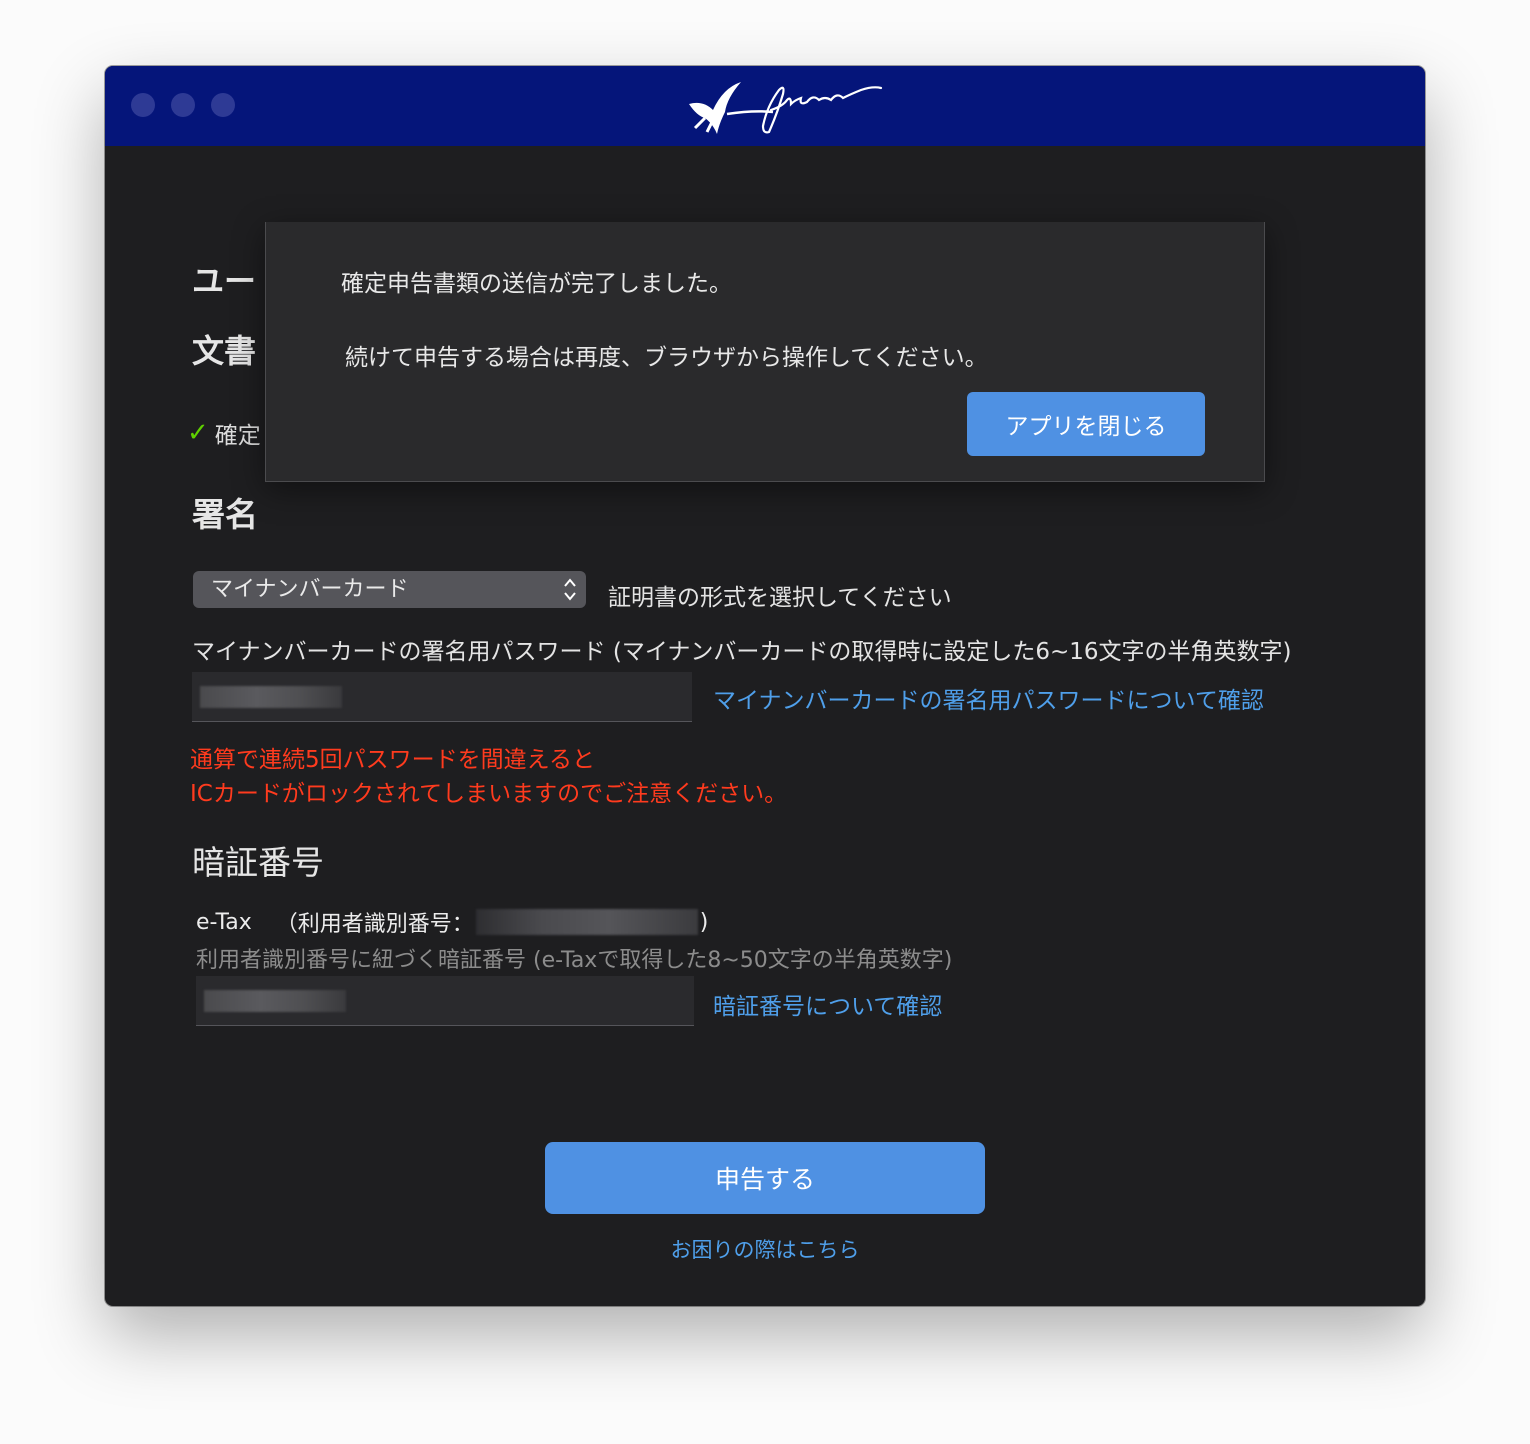 This screenshot has width=1530, height=1444. I want to click on cert-type-hint: 証明書の形式を選択してください, so click(780, 598).